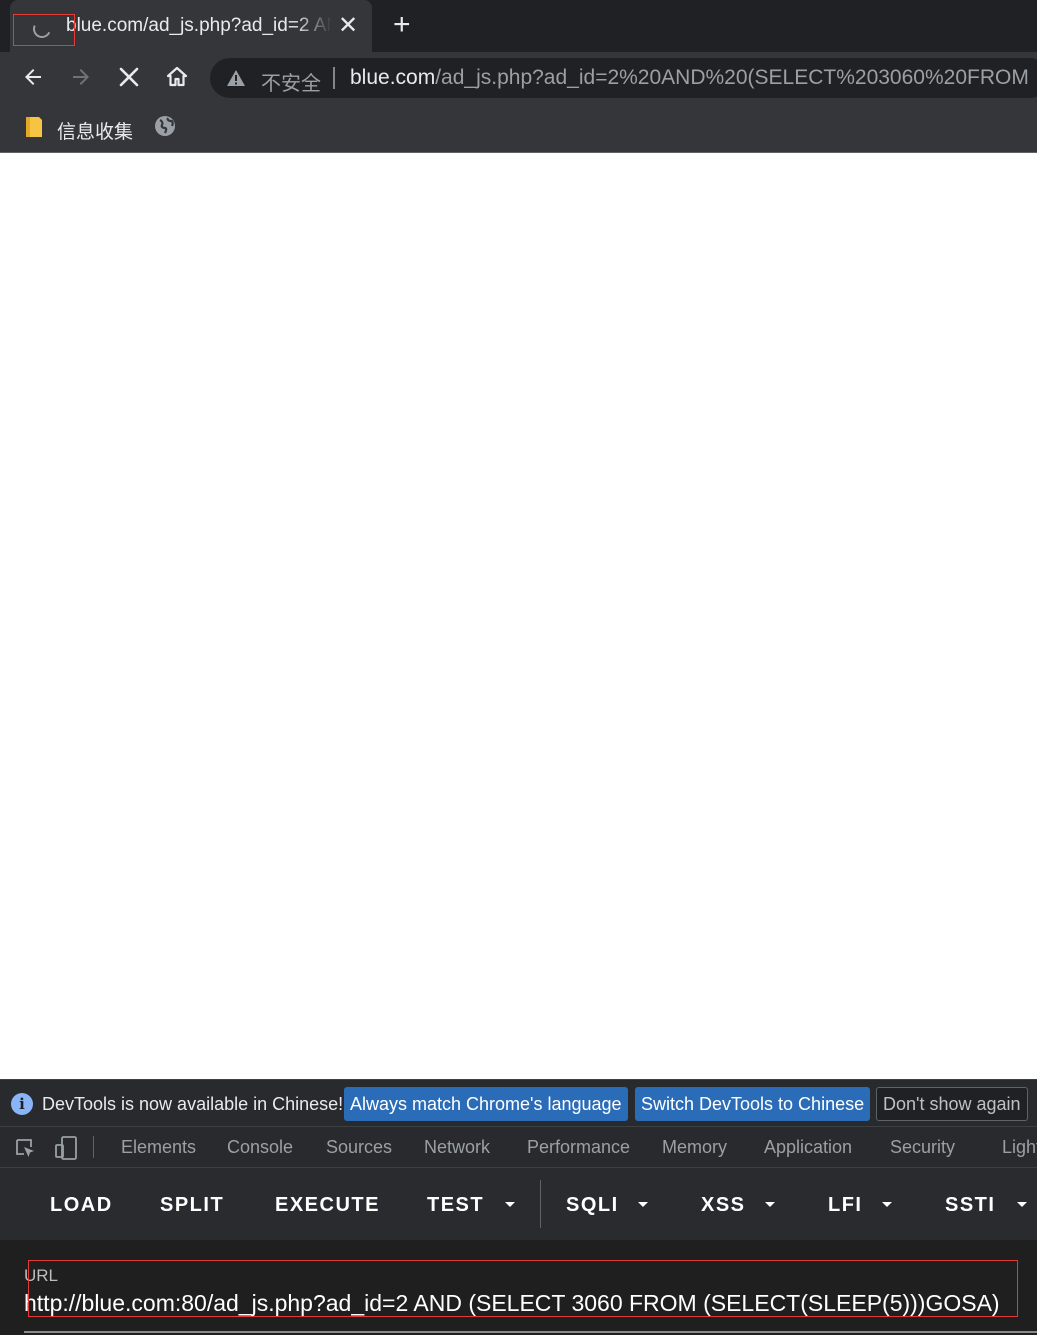  What do you see at coordinates (723, 1205) in the screenshot?
I see `xss-button: XSS` at bounding box center [723, 1205].